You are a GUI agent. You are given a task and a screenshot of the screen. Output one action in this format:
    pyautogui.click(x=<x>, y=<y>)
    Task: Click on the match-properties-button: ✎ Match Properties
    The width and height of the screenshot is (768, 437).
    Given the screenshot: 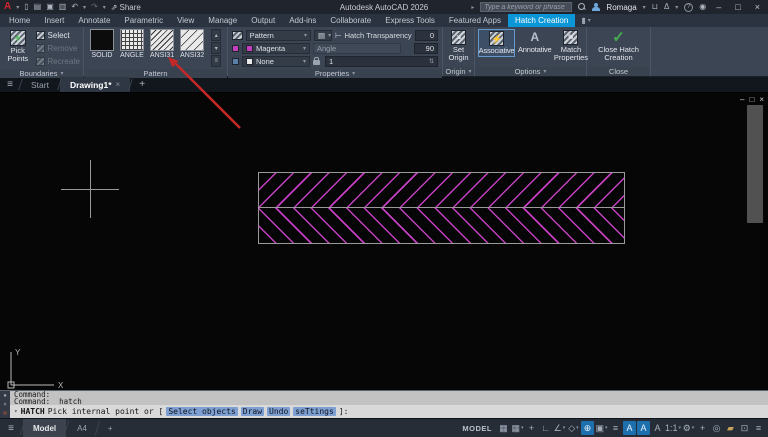 What is the action you would take?
    pyautogui.click(x=571, y=46)
    